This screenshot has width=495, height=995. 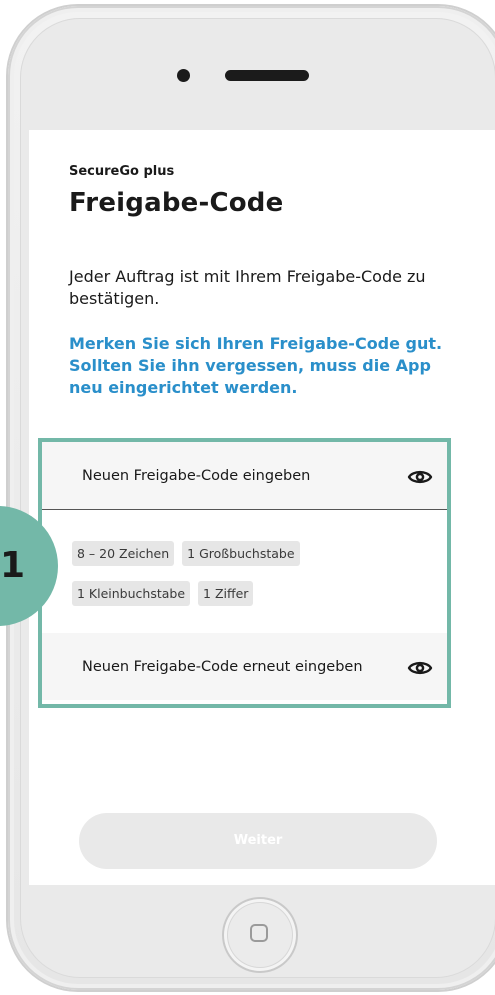 I want to click on continue-button: Weiter, so click(x=258, y=841).